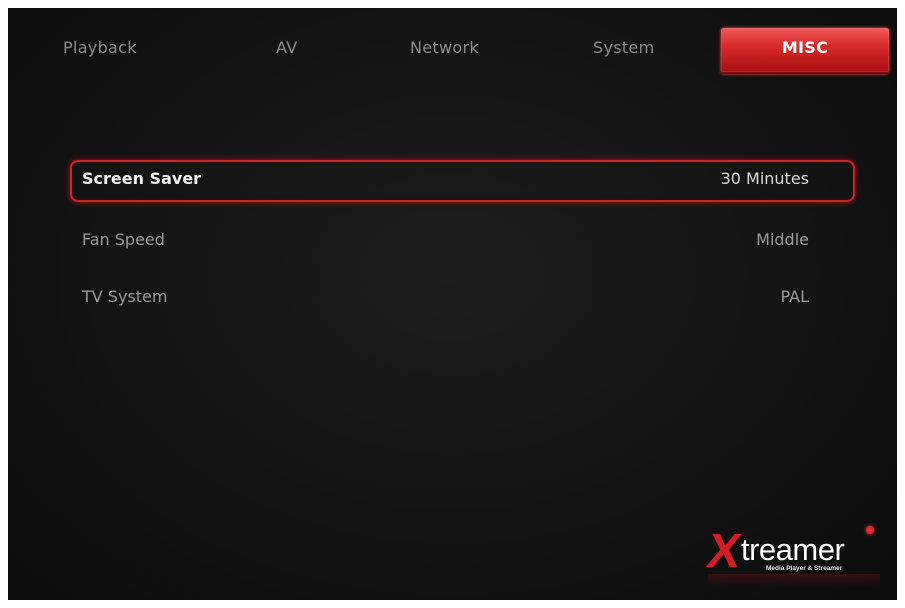  I want to click on setting-row-screen-saver: Screen Saver 30 Minutes, so click(462, 181).